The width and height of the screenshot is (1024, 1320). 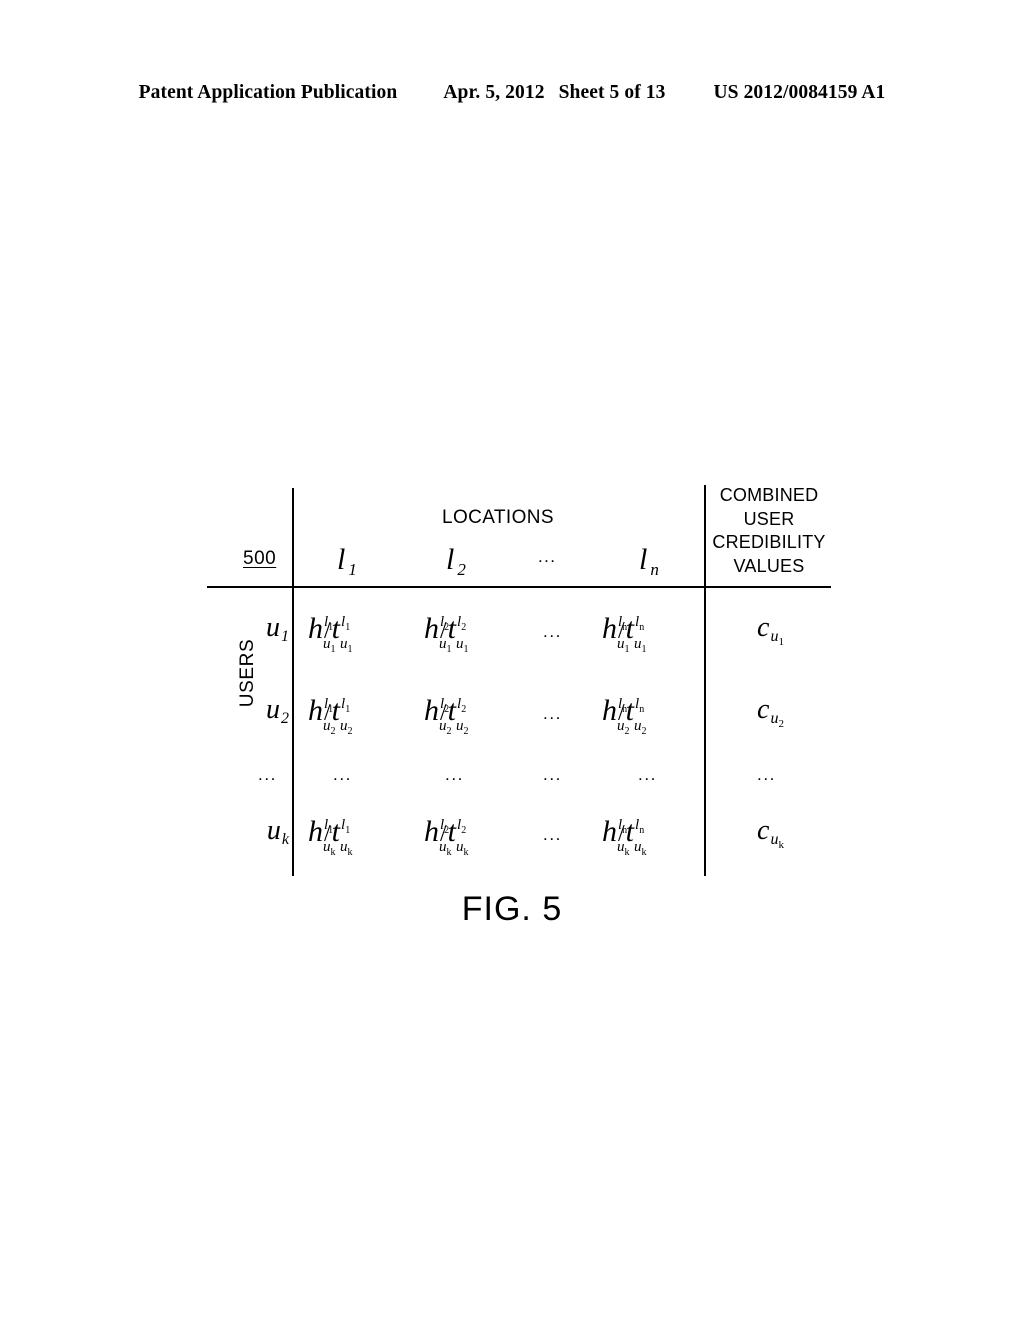 What do you see at coordinates (519, 587) in the screenshot?
I see `table-header-rule` at bounding box center [519, 587].